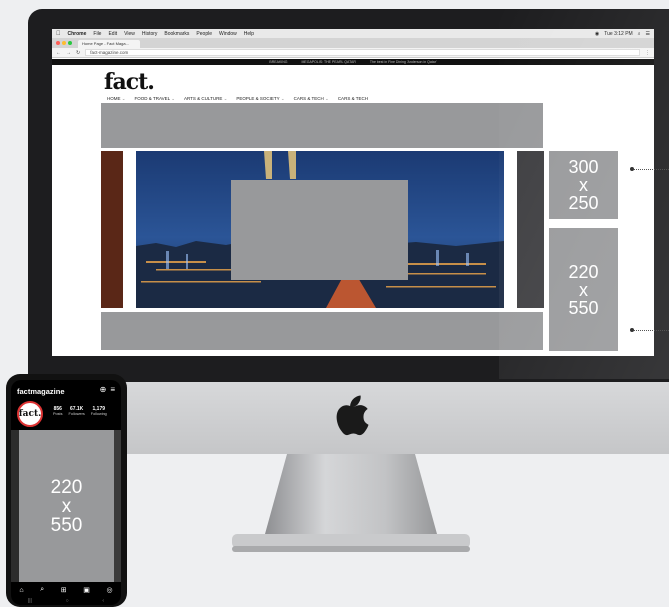  What do you see at coordinates (86, 590) in the screenshot?
I see `reels-icon: ▣` at bounding box center [86, 590].